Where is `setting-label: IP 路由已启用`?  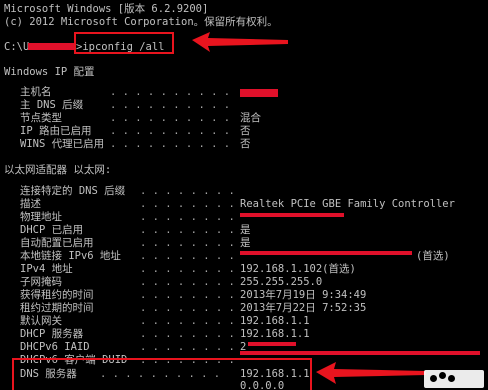 setting-label: IP 路由已启用 is located at coordinates (56, 131).